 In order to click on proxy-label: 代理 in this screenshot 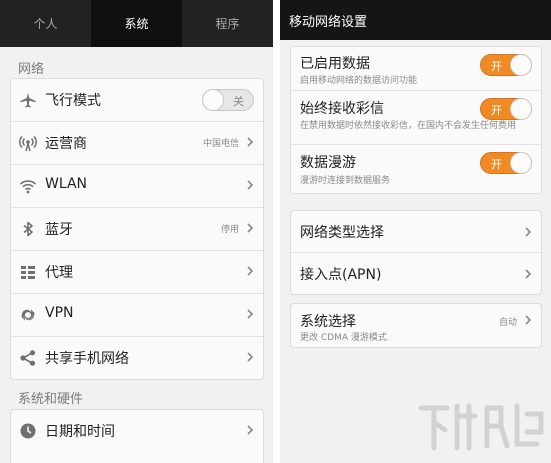, I will do `click(59, 273)`.